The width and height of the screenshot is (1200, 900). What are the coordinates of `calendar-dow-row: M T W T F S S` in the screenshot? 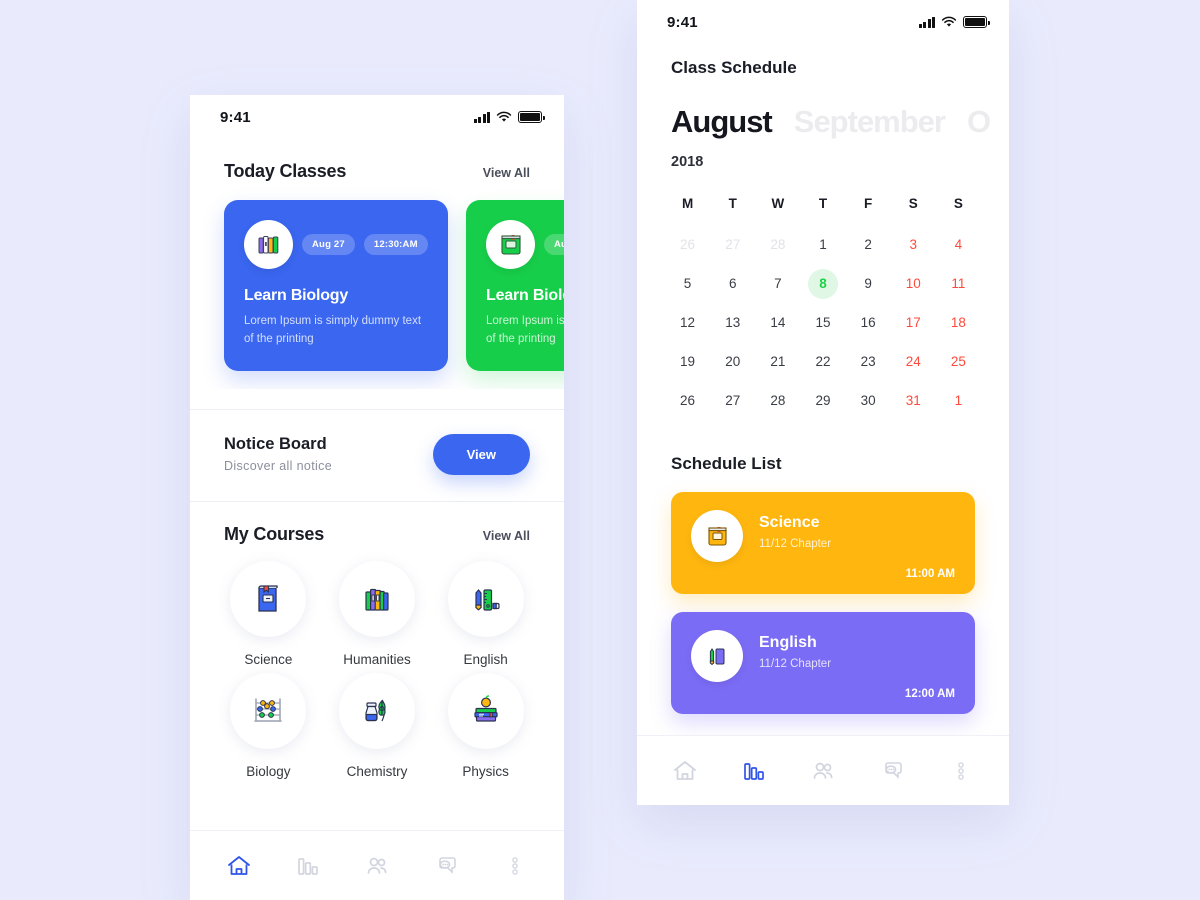 It's located at (823, 206).